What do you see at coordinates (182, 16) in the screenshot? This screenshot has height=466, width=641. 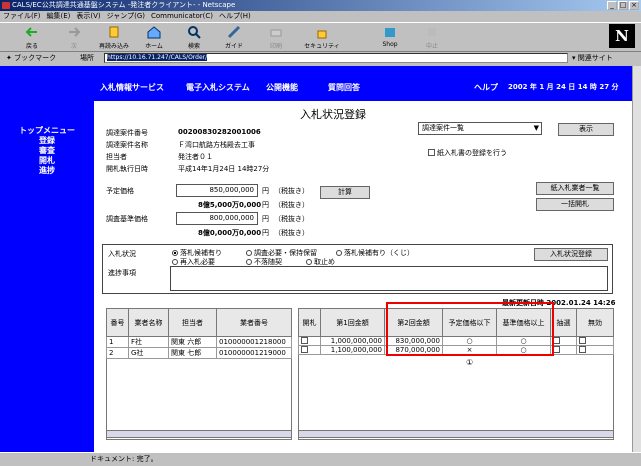 I see `menu-communicator: Communicator(C)` at bounding box center [182, 16].